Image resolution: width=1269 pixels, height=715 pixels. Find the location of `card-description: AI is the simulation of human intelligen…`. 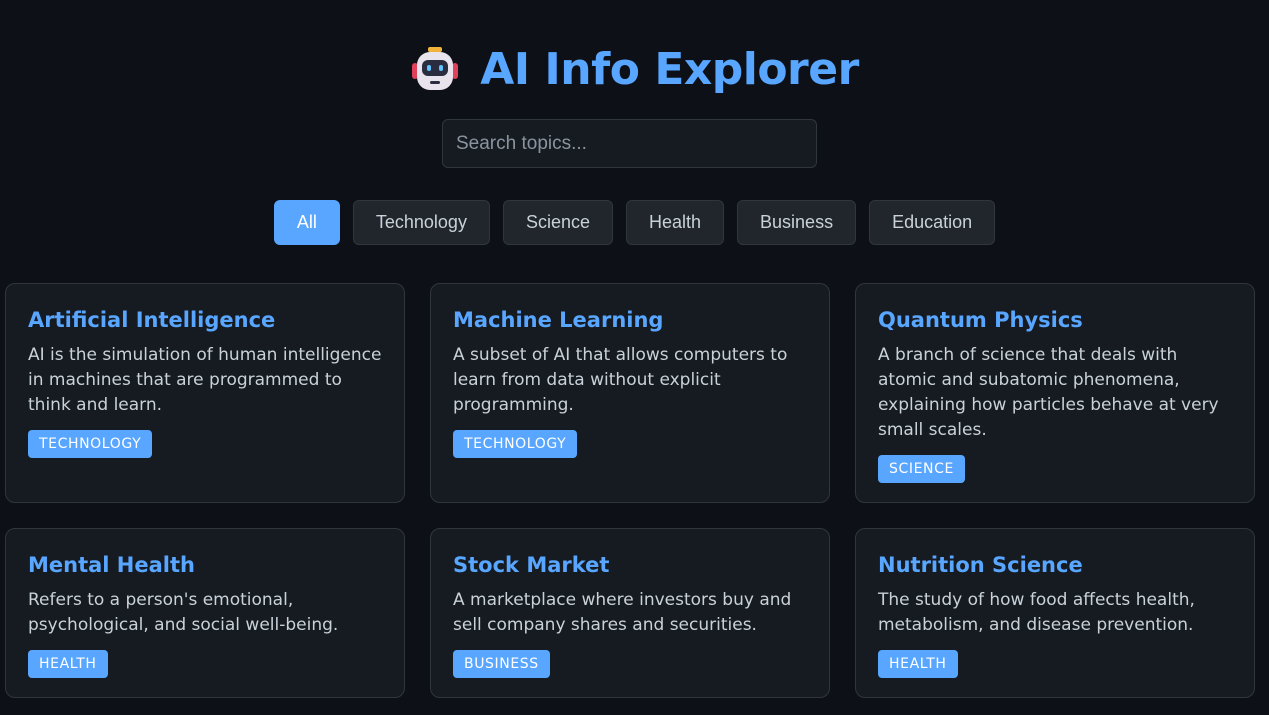

card-description: AI is the simulation of human intelligen… is located at coordinates (205, 380).